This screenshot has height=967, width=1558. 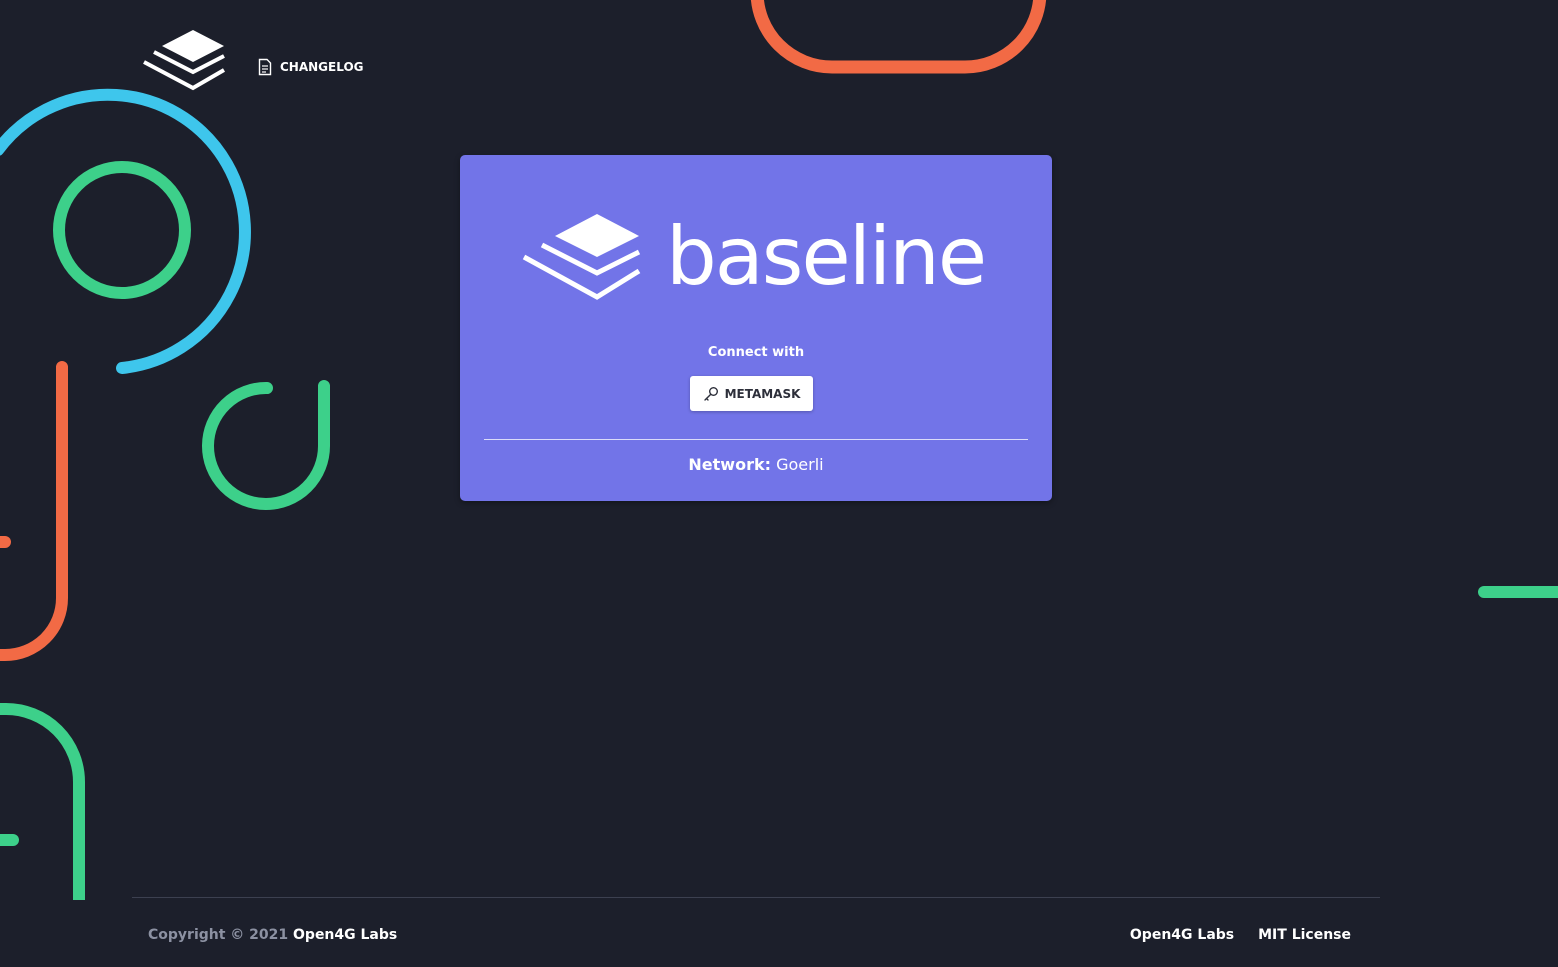 I want to click on network-status: Network: Goerli, so click(x=756, y=464).